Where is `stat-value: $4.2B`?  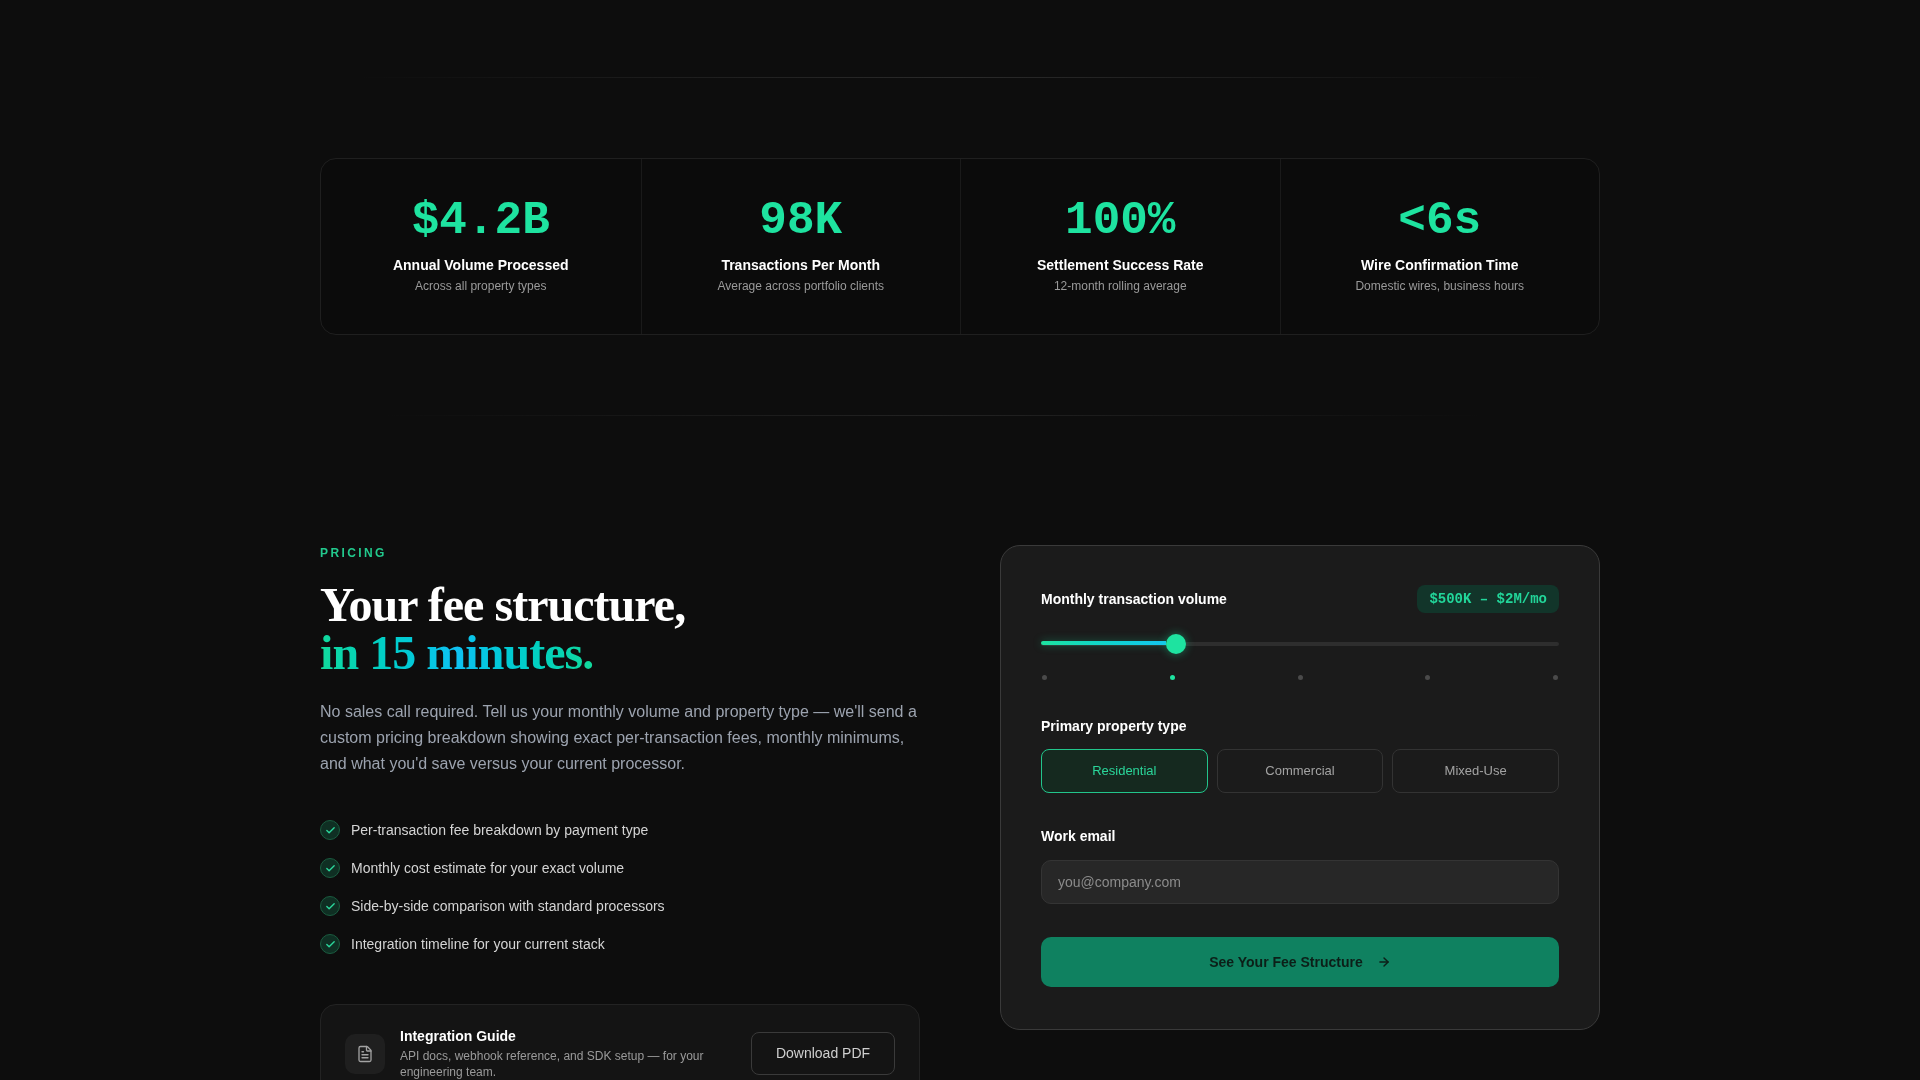 stat-value: $4.2B is located at coordinates (480, 221).